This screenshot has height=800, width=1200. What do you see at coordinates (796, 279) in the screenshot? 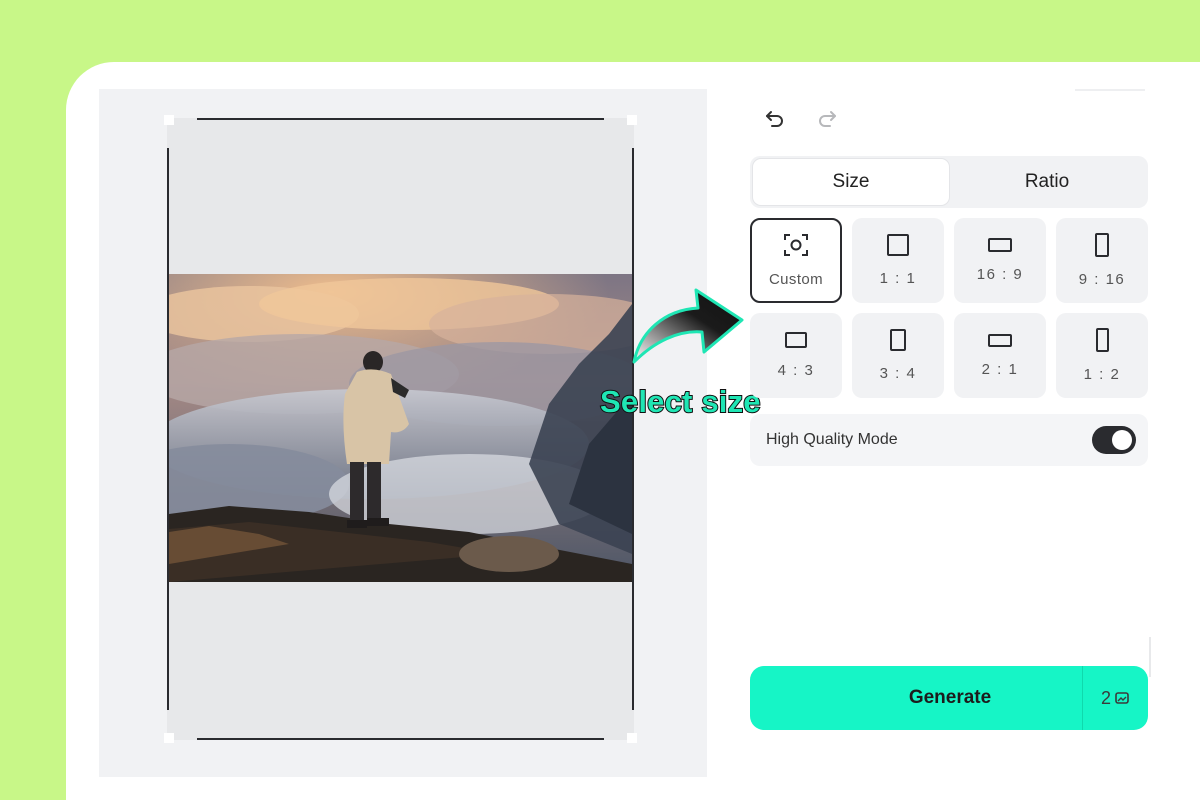
I see `size-option-label: Custom` at bounding box center [796, 279].